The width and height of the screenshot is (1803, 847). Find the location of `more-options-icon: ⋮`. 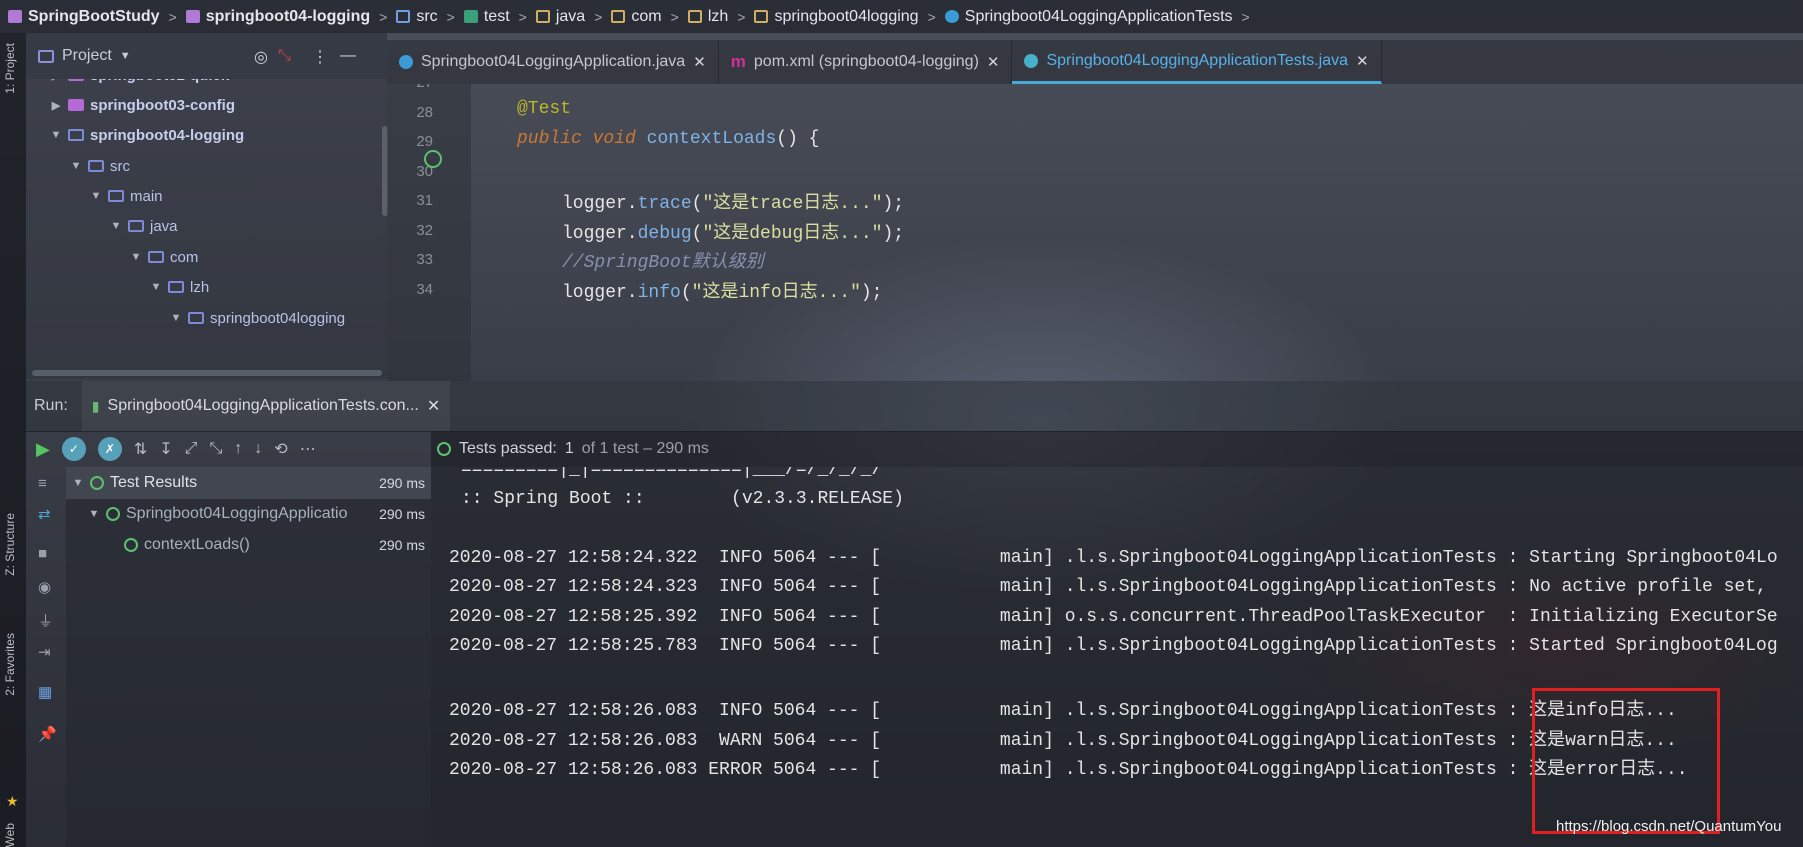

more-options-icon: ⋮ is located at coordinates (320, 57).